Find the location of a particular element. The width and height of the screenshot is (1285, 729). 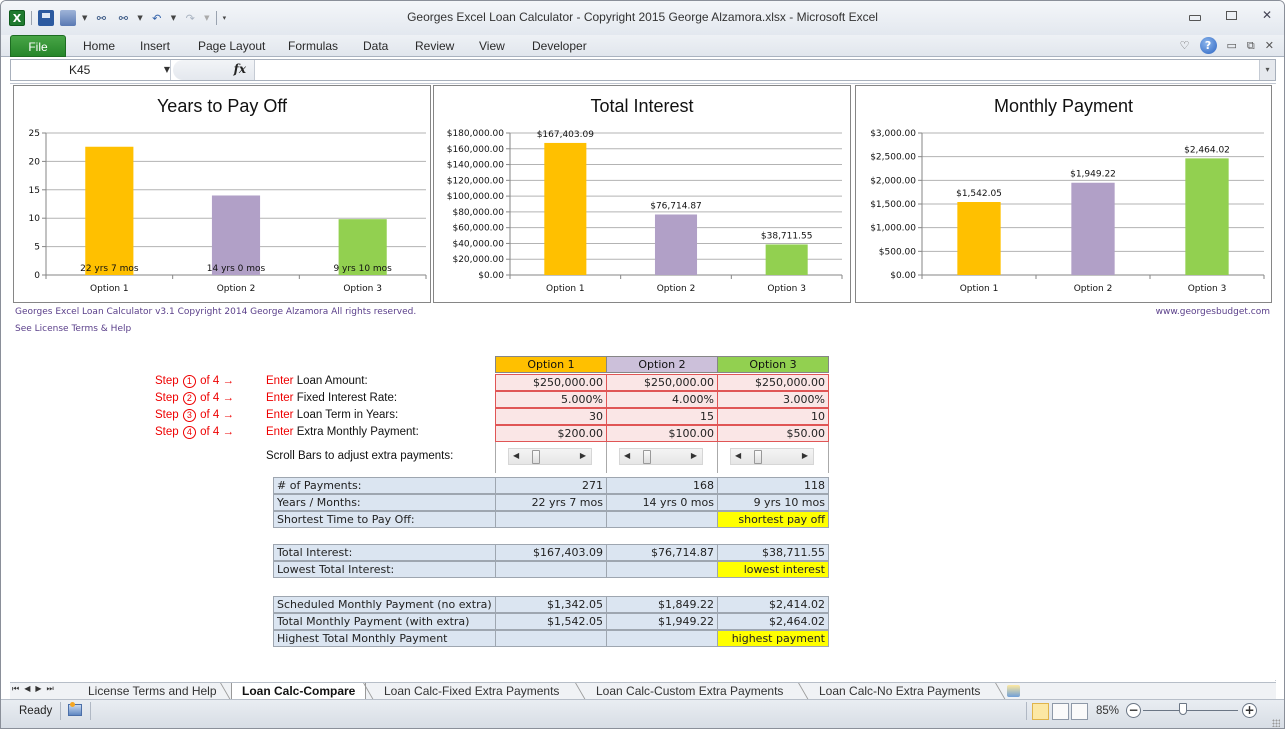

sheet-tab: Loan Calc-No Extra Payments is located at coordinates (899, 691).